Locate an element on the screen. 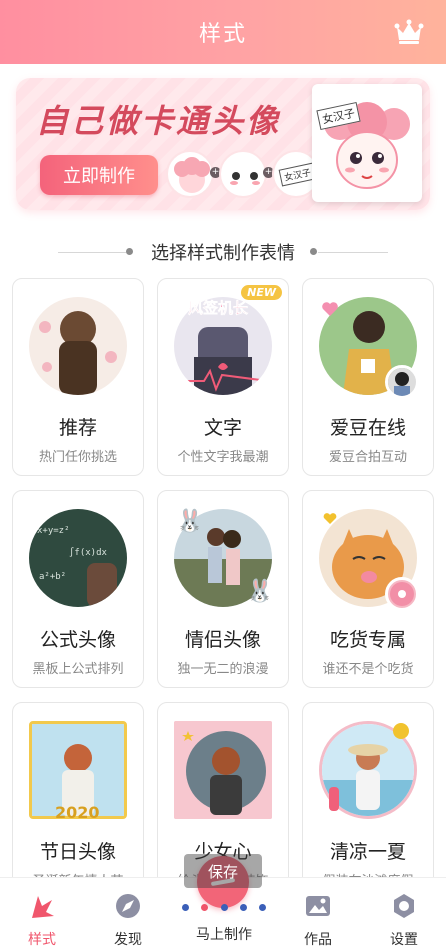  year-overlay: 2020 is located at coordinates (77, 812).